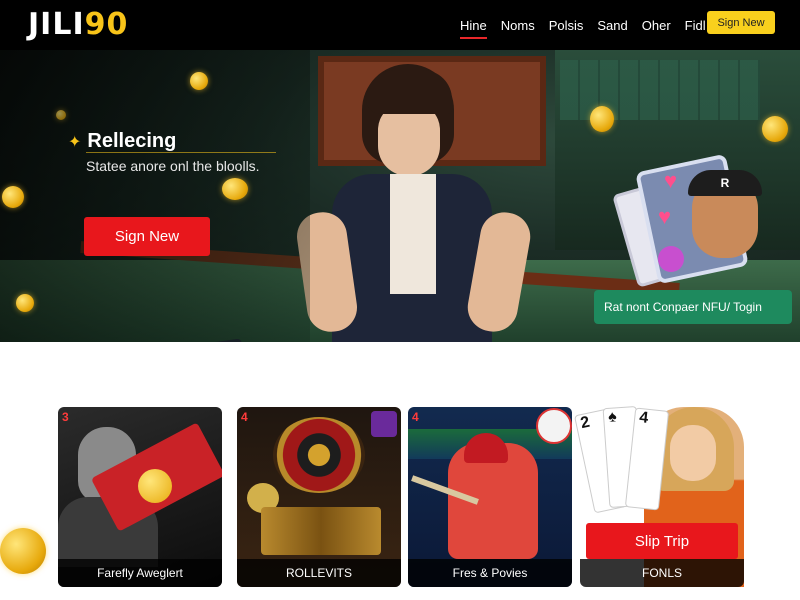 The height and width of the screenshot is (600, 800). I want to click on nav-item-2: Noms, so click(518, 25).